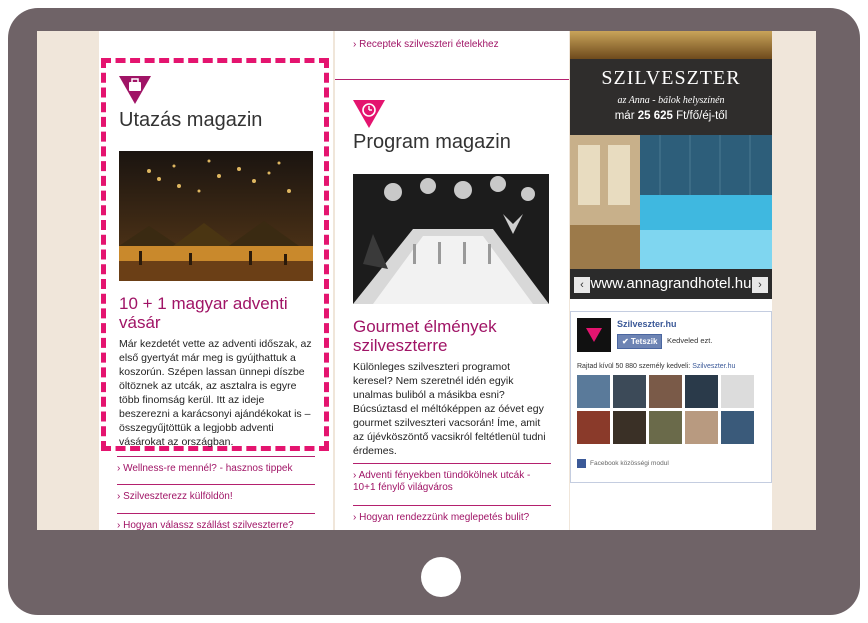 The height and width of the screenshot is (623, 868). What do you see at coordinates (216, 465) in the screenshot?
I see `link-wellness: Wellness-re mennél? - hasznos tippek` at bounding box center [216, 465].